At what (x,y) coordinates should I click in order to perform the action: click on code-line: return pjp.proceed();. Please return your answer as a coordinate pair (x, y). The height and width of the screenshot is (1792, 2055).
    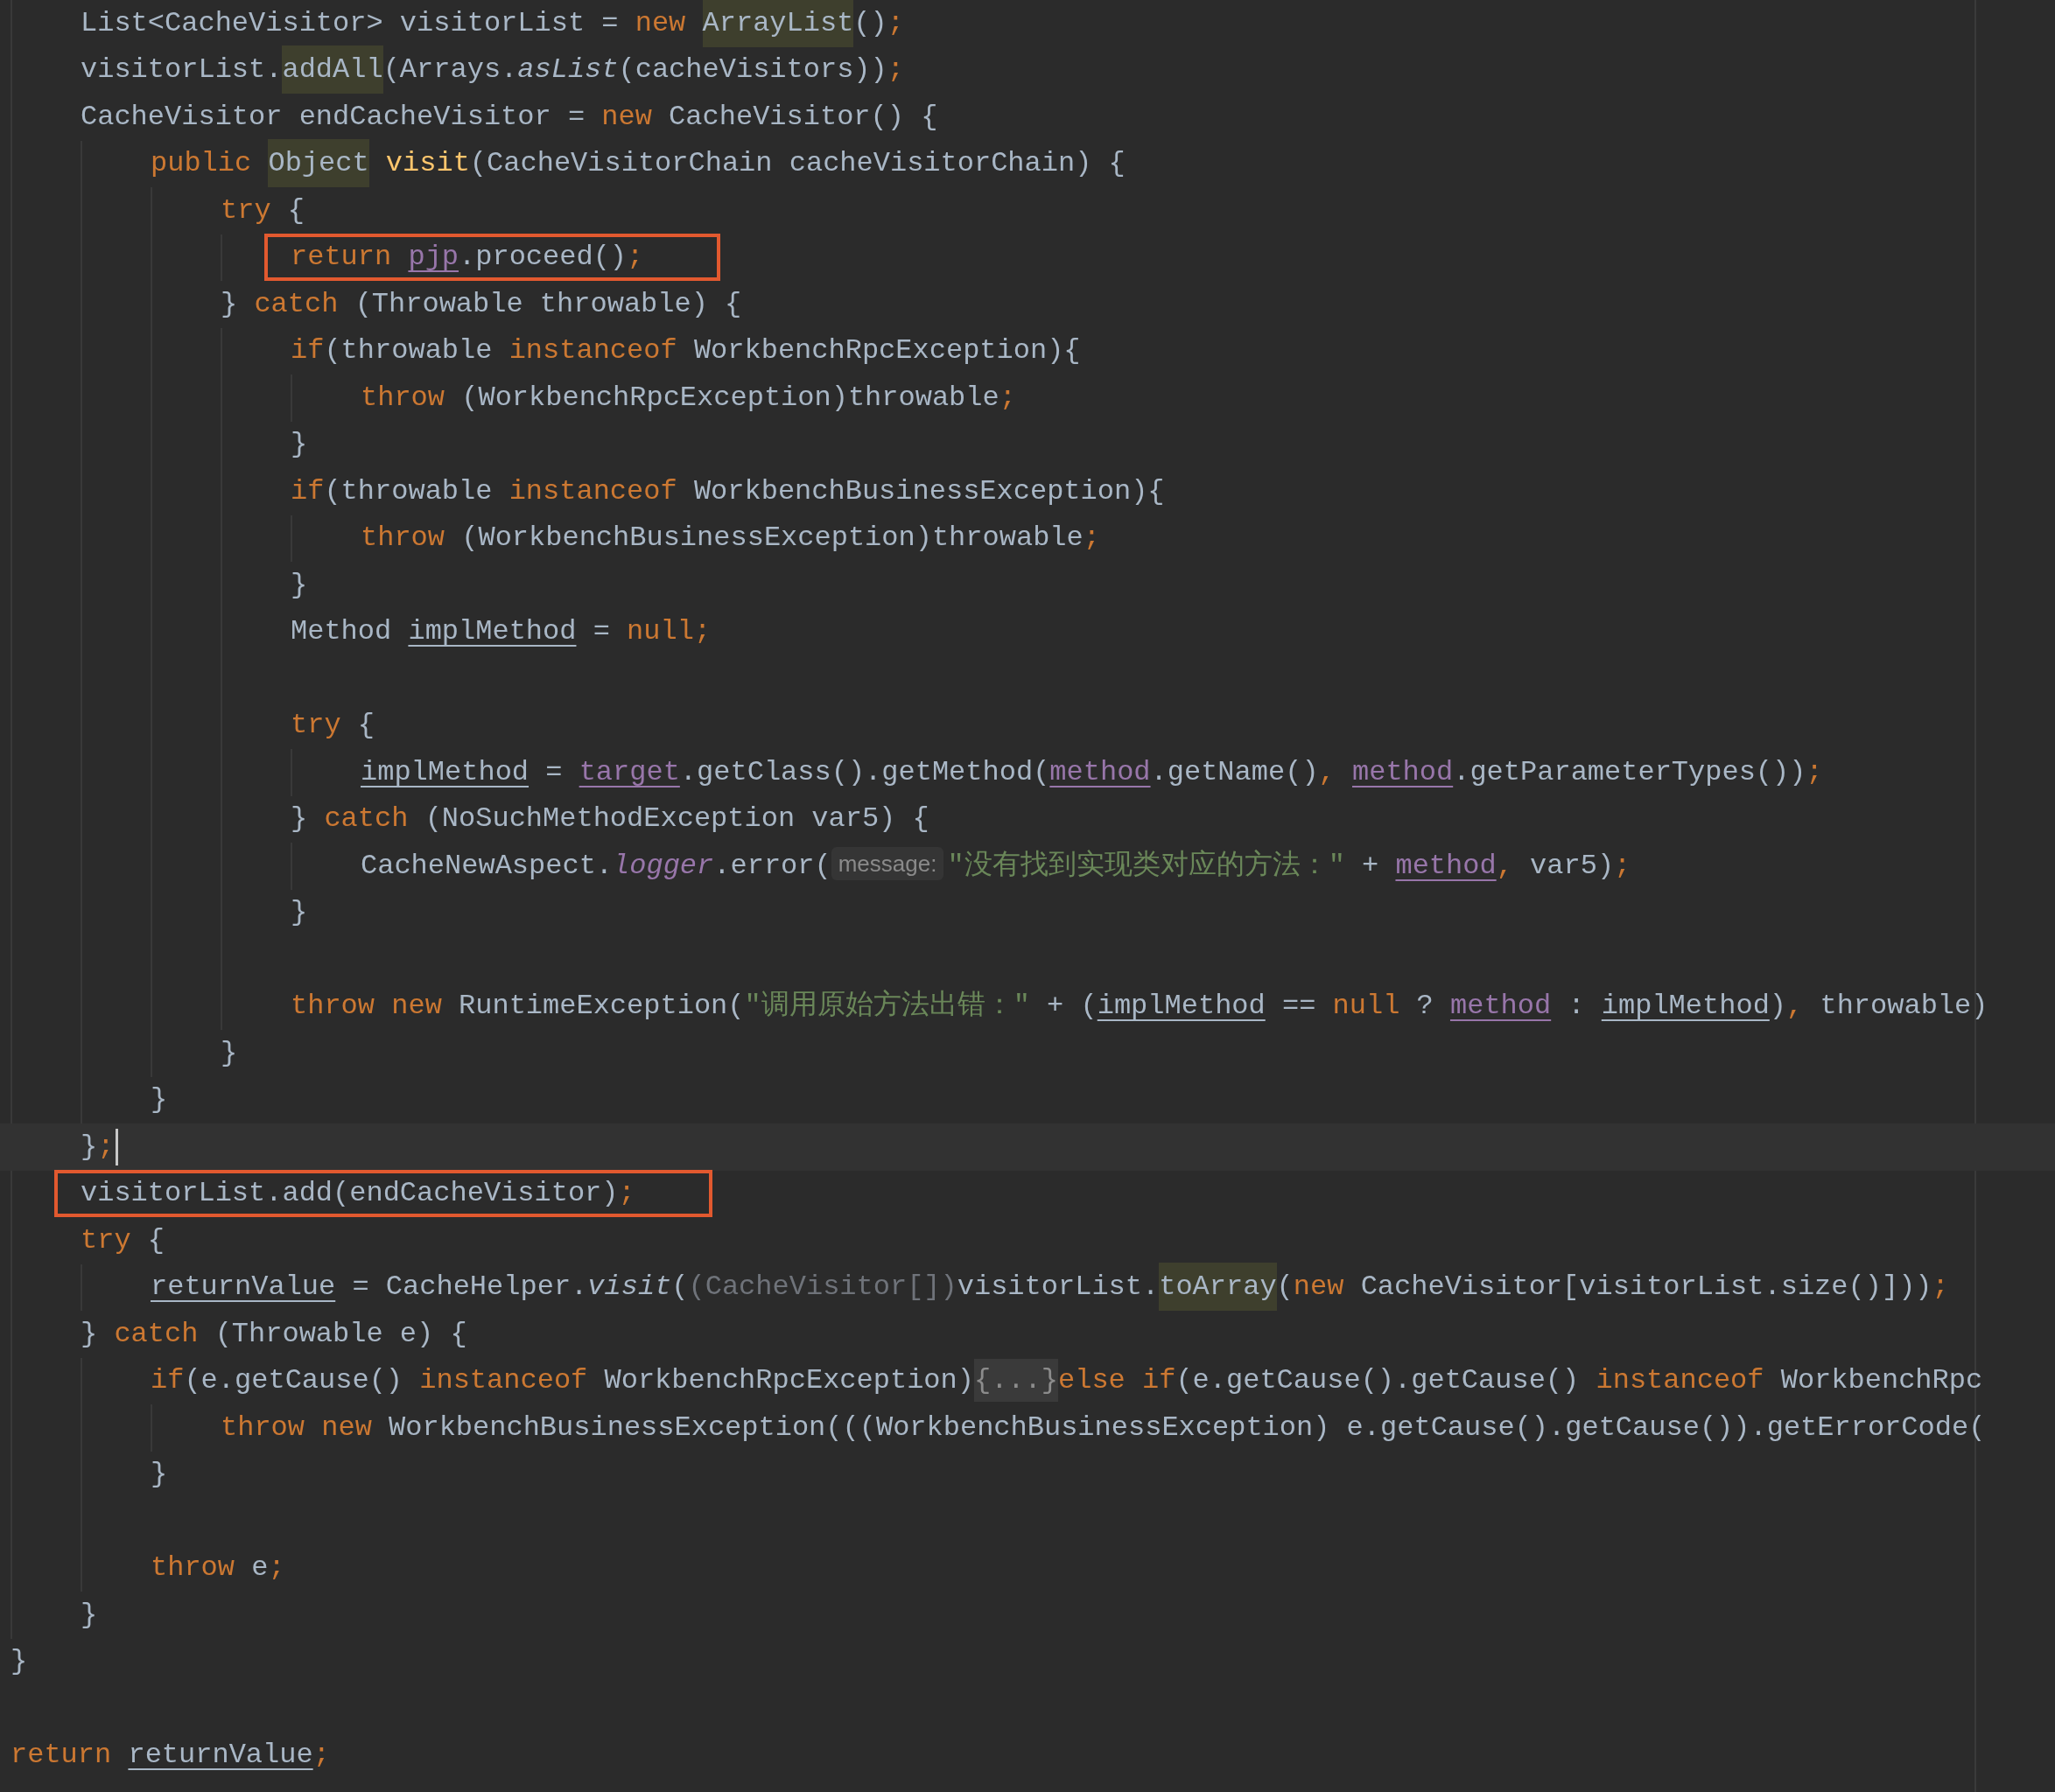
    Looking at the image, I should click on (467, 258).